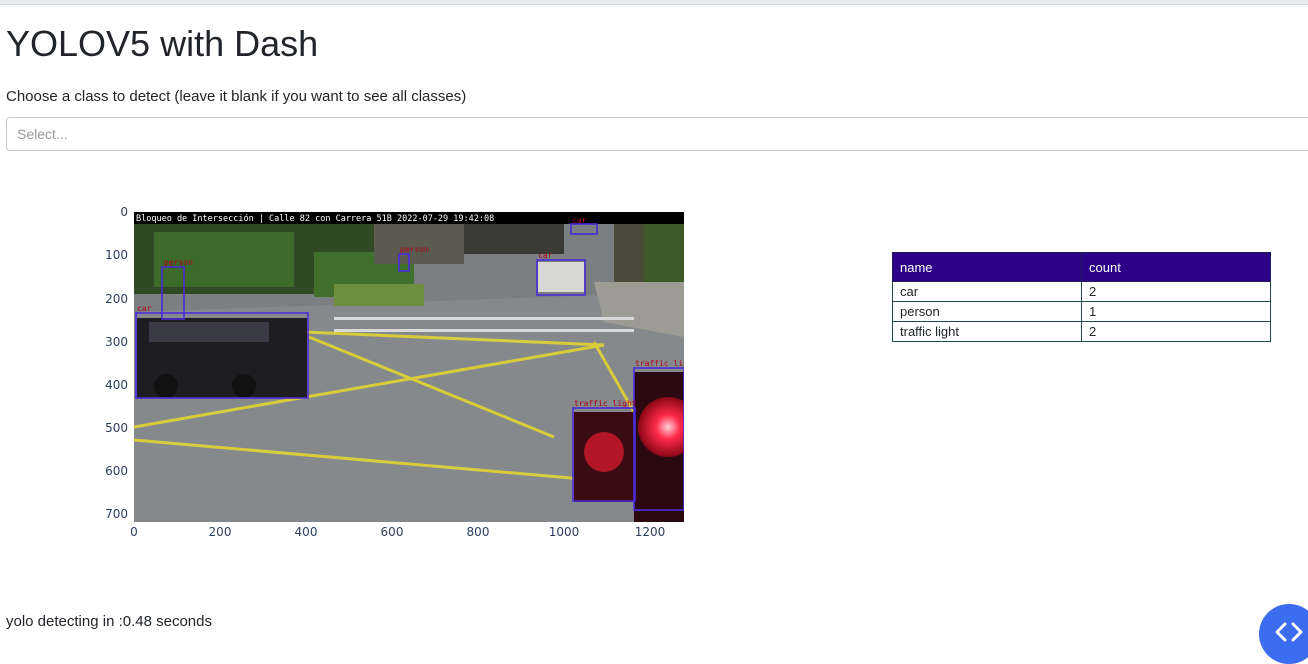 This screenshot has height=664, width=1308. Describe the element at coordinates (987, 291) in the screenshot. I see `table-cell-name: car` at that location.